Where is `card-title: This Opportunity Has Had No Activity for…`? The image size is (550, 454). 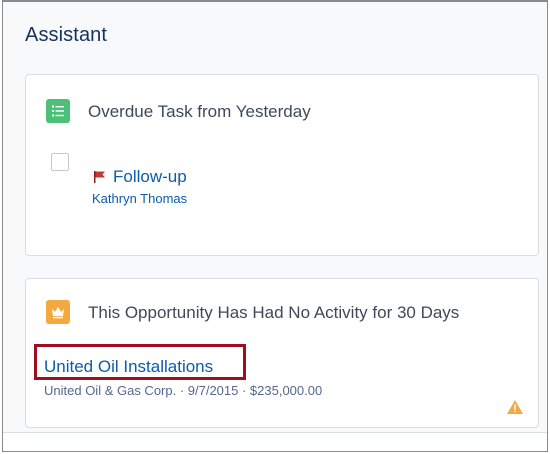
card-title: This Opportunity Has Had No Activity for… is located at coordinates (274, 312).